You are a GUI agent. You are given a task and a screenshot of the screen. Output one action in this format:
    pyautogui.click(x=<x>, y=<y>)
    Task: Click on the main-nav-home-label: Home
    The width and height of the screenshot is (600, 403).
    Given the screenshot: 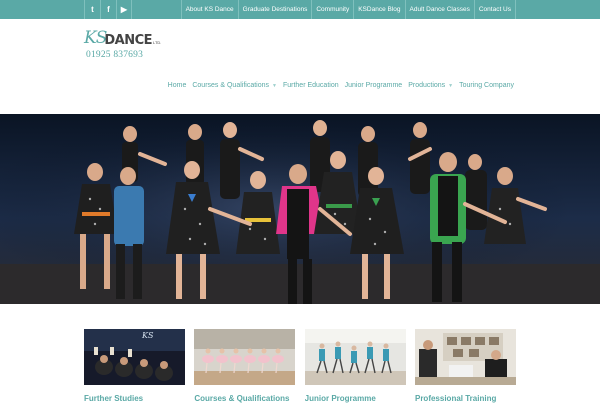 What is the action you would take?
    pyautogui.click(x=177, y=85)
    